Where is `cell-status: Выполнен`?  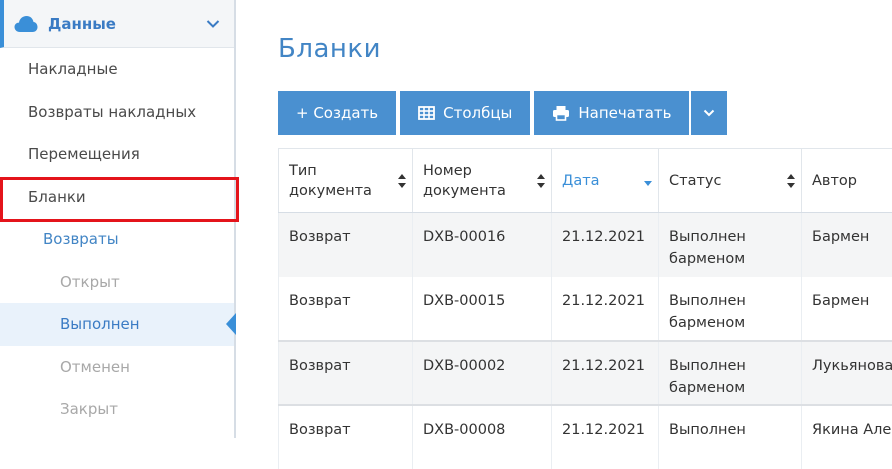
cell-status: Выполнен is located at coordinates (730, 437).